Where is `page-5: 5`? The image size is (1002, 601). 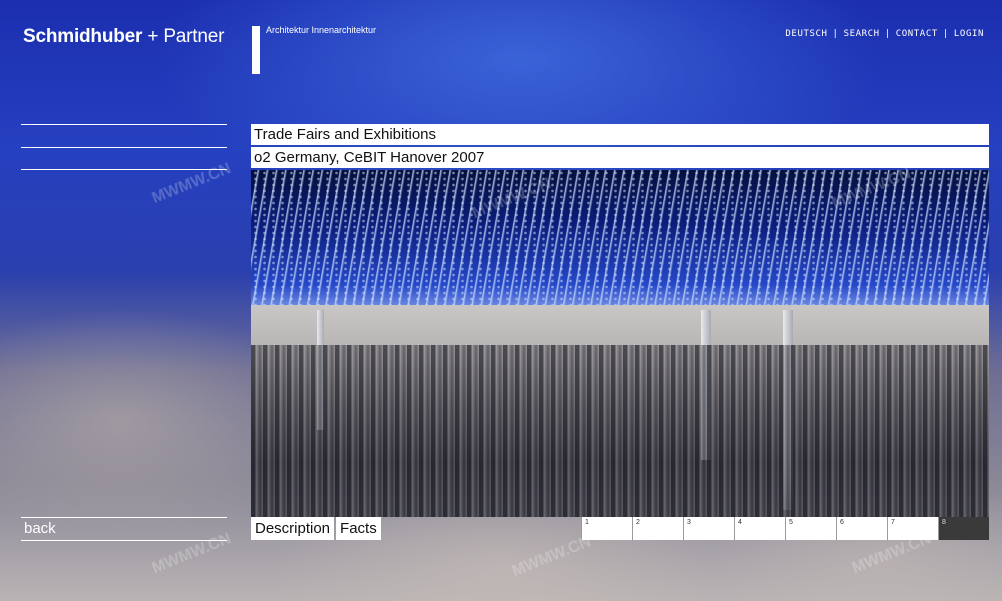
page-5: 5 is located at coordinates (810, 528).